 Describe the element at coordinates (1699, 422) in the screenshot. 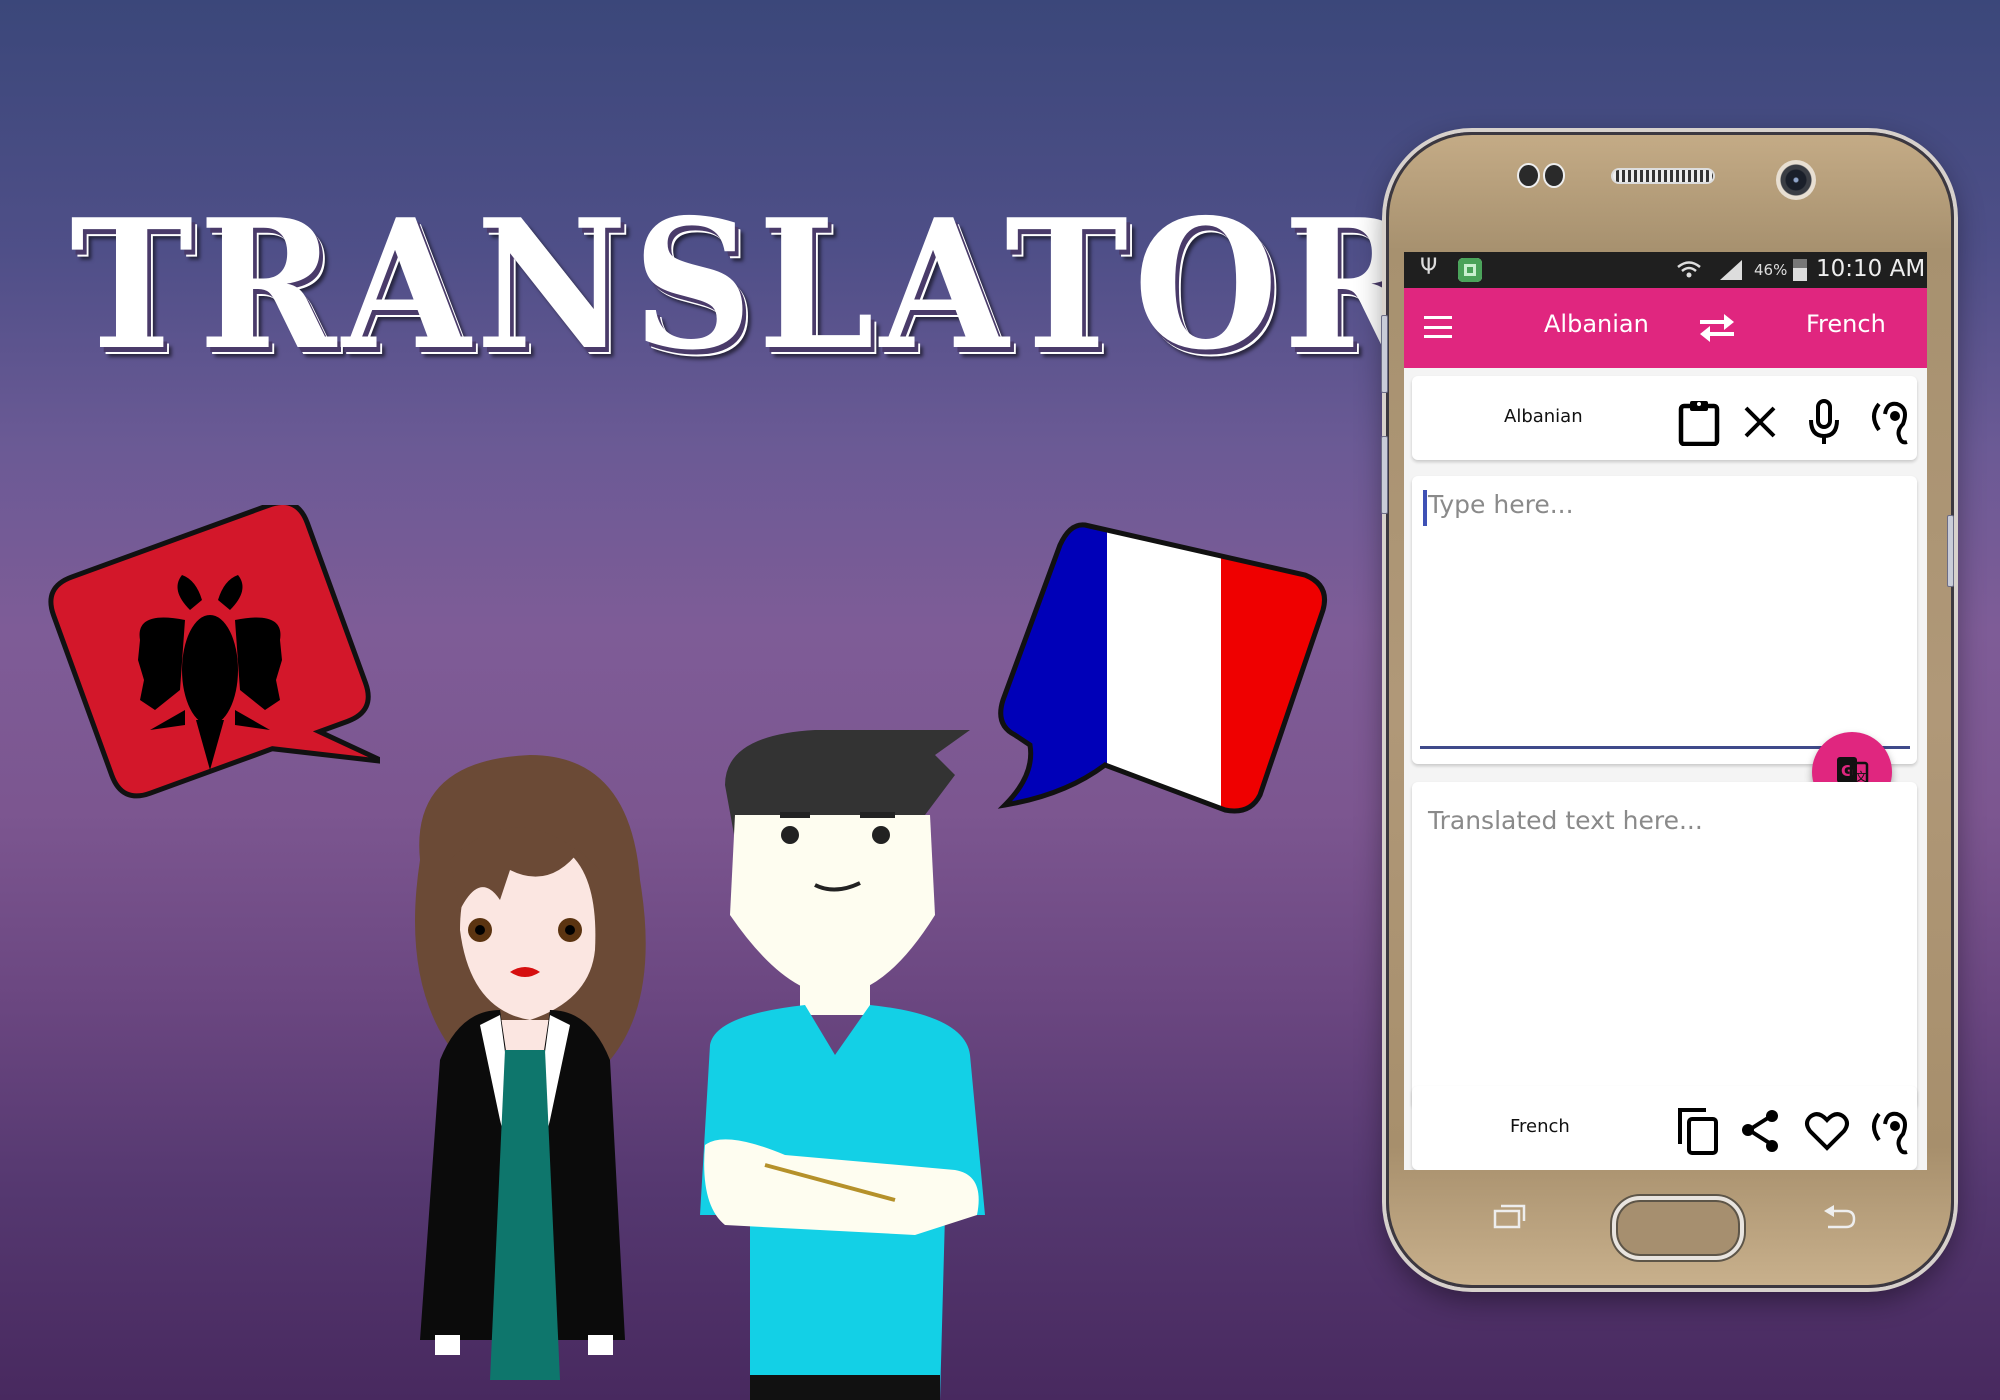

I see `clipboard-paste-icon` at that location.